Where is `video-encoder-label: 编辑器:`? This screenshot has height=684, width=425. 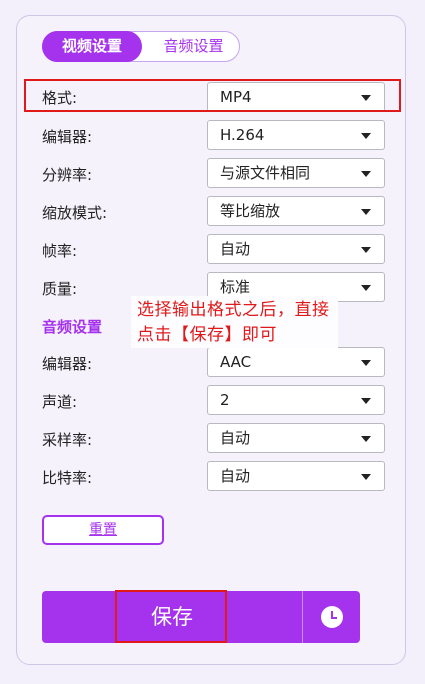
video-encoder-label: 编辑器: is located at coordinates (67, 137).